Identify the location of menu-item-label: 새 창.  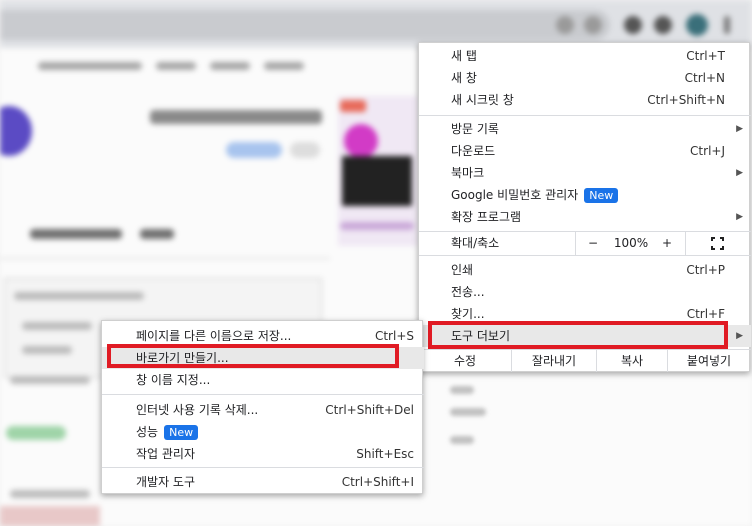
(464, 78).